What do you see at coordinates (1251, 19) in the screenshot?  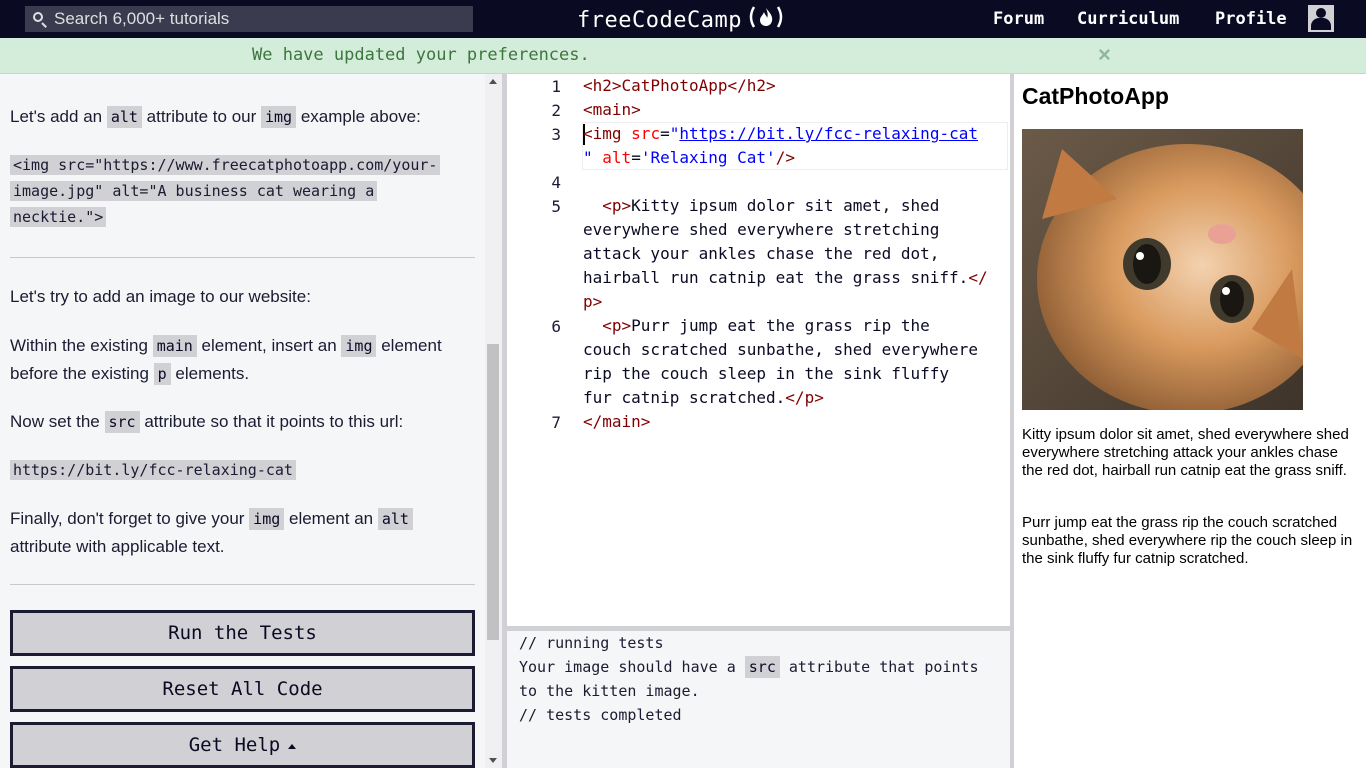 I see `nav-profile-link: Profile` at bounding box center [1251, 19].